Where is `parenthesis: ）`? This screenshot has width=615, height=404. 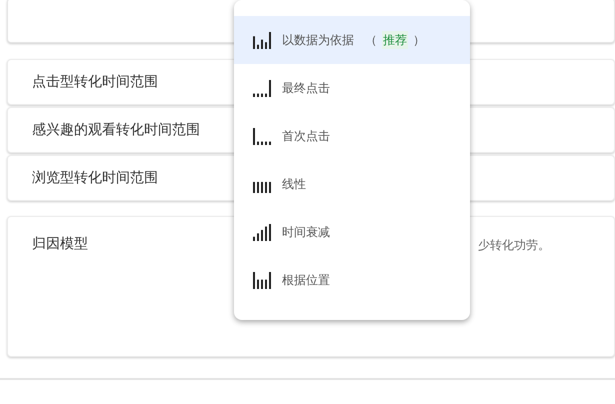 parenthesis: ） is located at coordinates (419, 40).